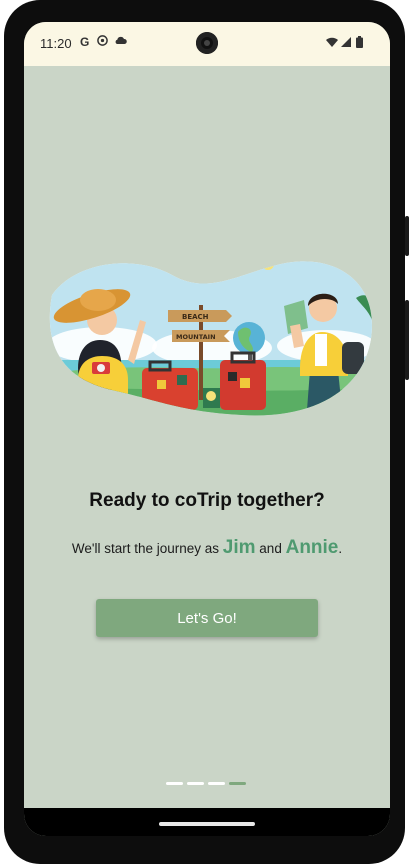 This screenshot has height=864, width=409. I want to click on subtitle-suffix: ., so click(340, 548).